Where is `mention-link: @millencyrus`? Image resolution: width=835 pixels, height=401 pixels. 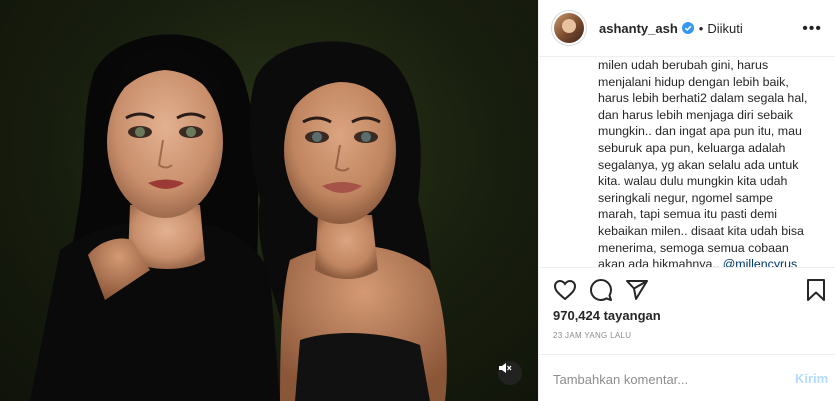
mention-link: @millencyrus is located at coordinates (760, 262).